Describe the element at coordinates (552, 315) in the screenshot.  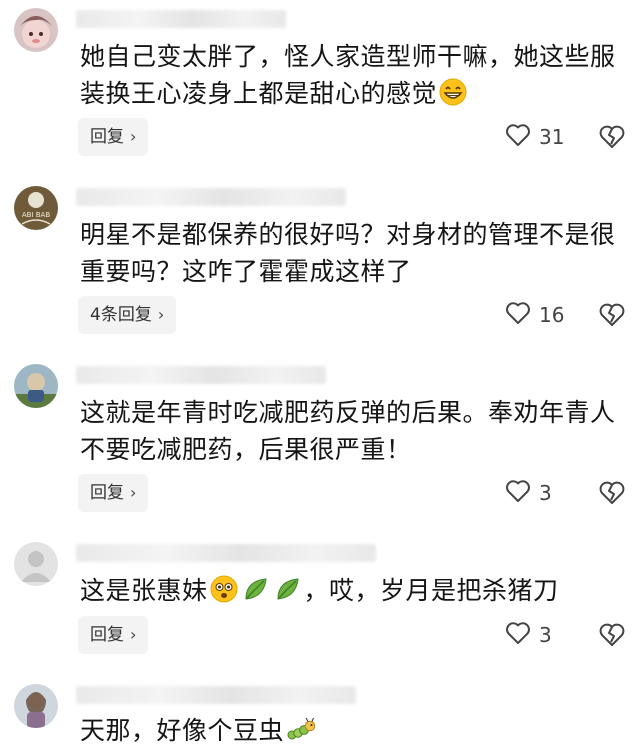
I see `like-count: 16` at that location.